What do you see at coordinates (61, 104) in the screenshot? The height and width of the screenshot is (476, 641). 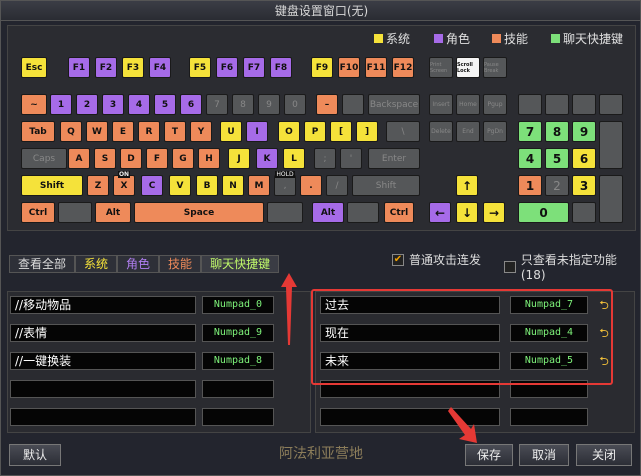 I see `key-1: 1` at bounding box center [61, 104].